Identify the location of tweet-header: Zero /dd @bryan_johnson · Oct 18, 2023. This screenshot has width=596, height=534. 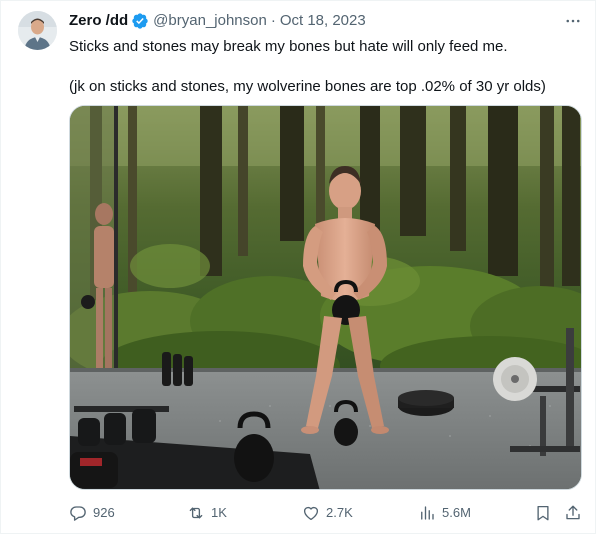
(217, 21).